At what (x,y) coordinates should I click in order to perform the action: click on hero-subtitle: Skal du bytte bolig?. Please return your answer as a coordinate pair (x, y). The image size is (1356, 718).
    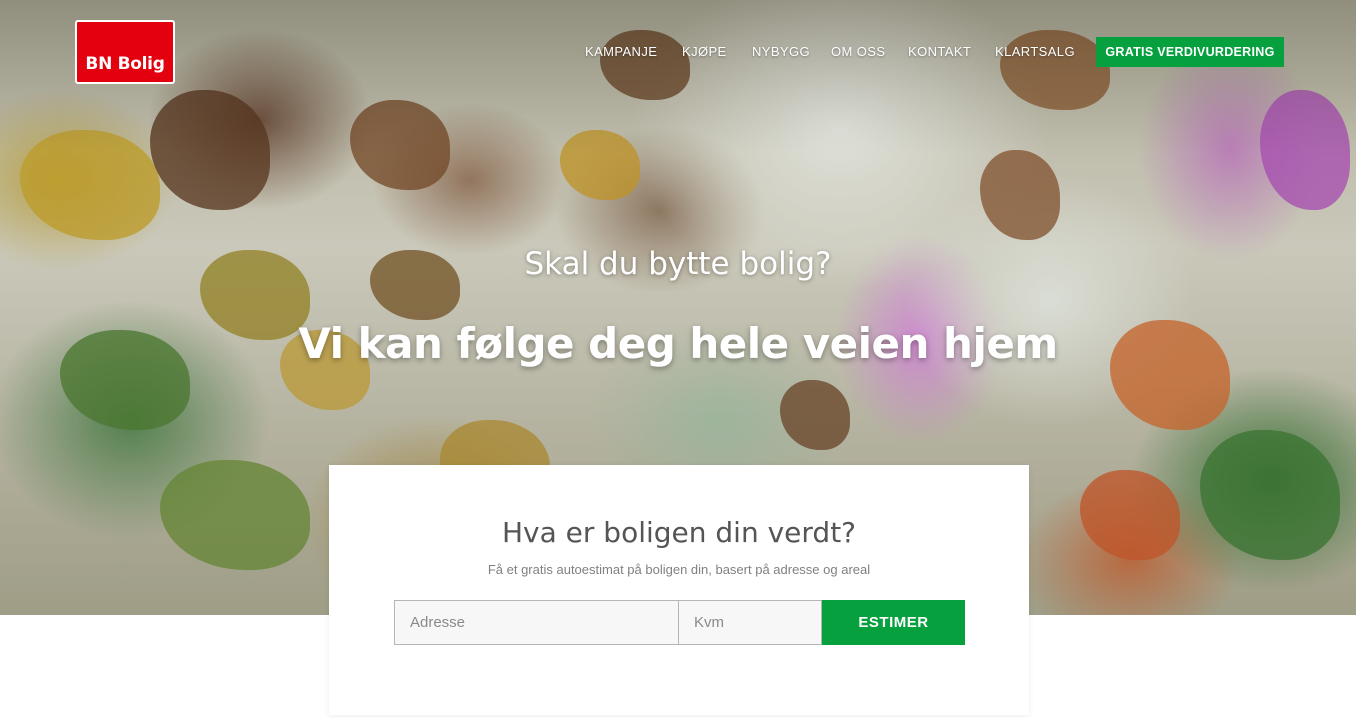
    Looking at the image, I should click on (678, 264).